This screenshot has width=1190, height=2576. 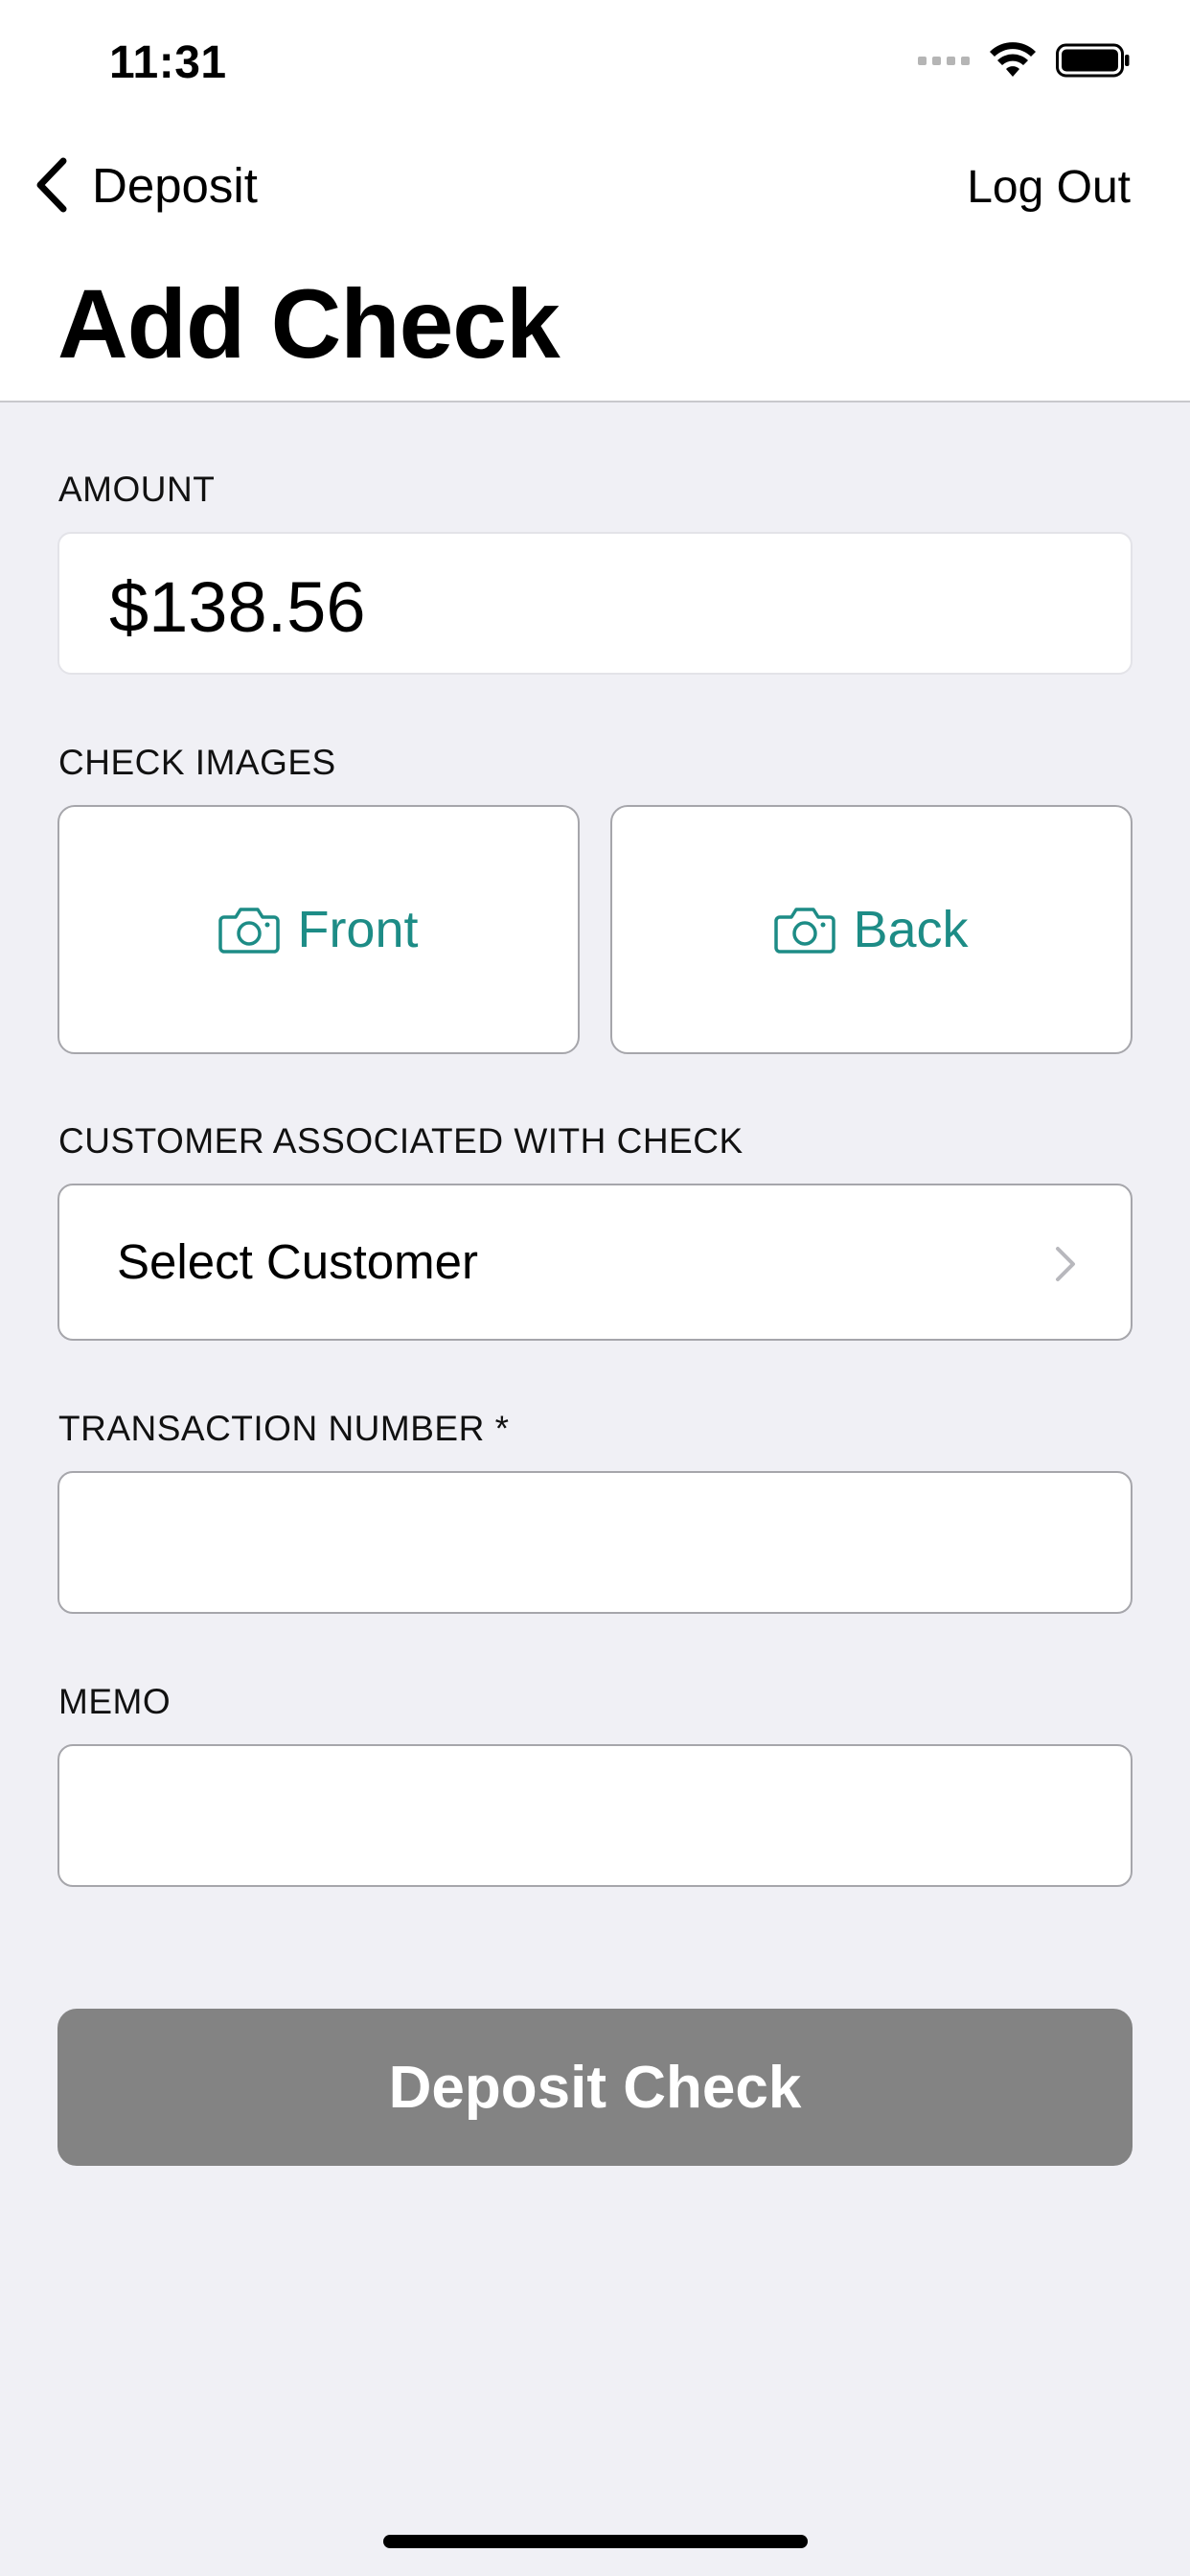 I want to click on deposit-check-button: Deposit Check, so click(x=595, y=2087).